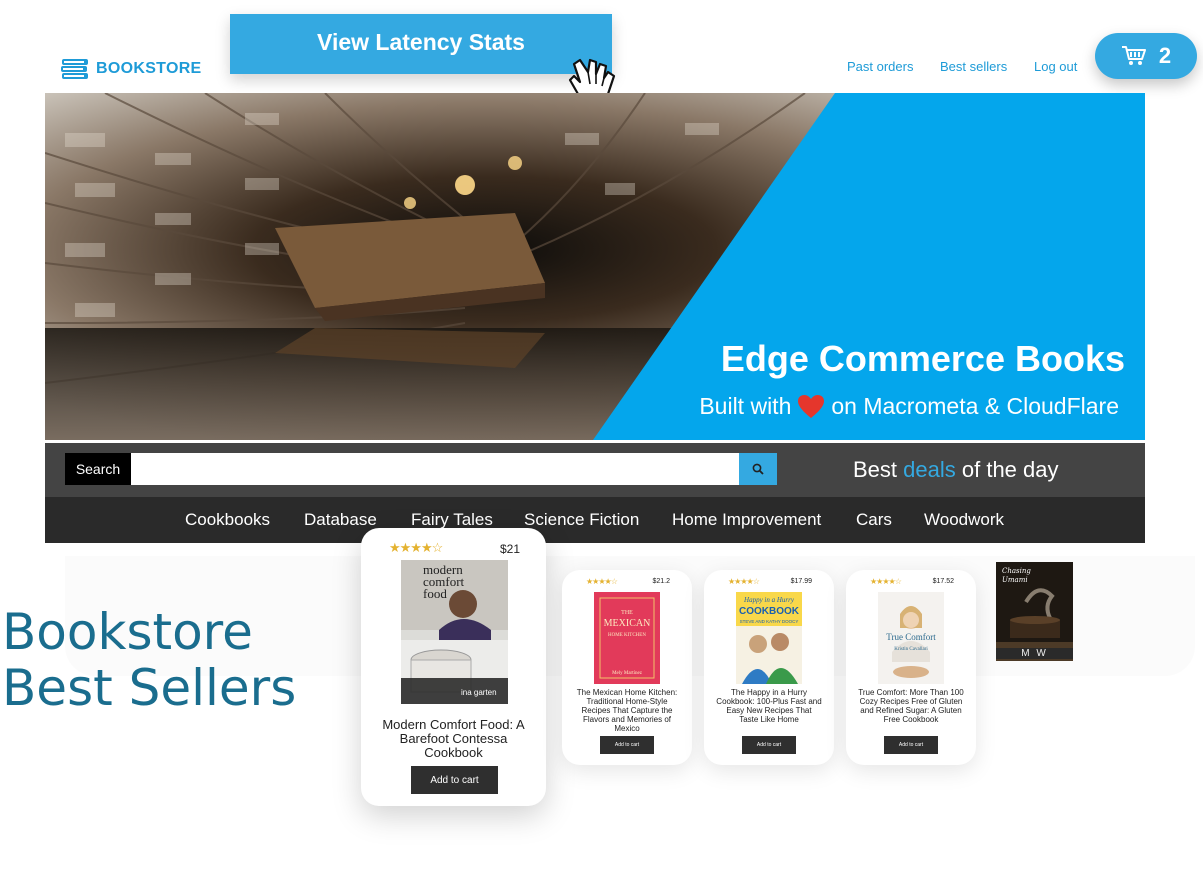 The image size is (1203, 881). What do you see at coordinates (801, 581) in the screenshot?
I see `book-price: $17.99` at bounding box center [801, 581].